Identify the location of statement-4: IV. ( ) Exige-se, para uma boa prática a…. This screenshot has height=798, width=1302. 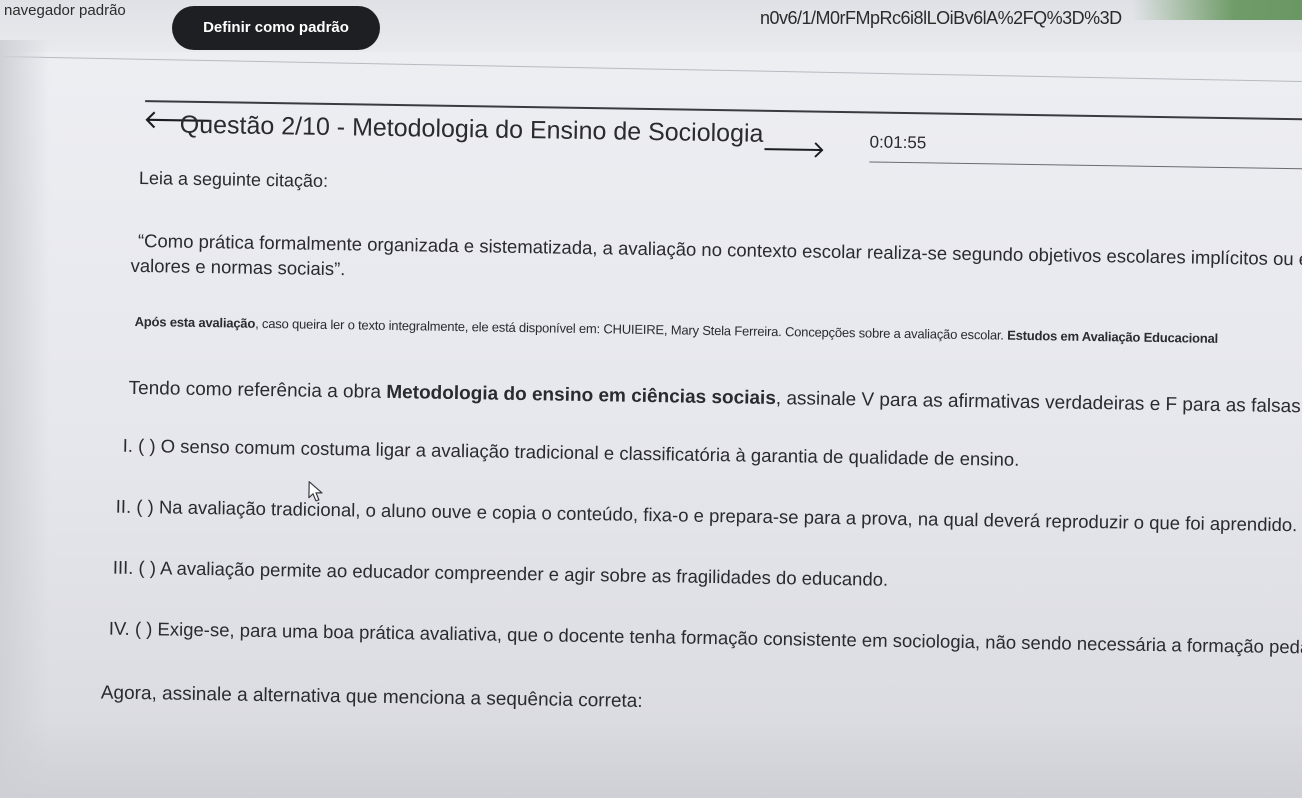
(705, 637).